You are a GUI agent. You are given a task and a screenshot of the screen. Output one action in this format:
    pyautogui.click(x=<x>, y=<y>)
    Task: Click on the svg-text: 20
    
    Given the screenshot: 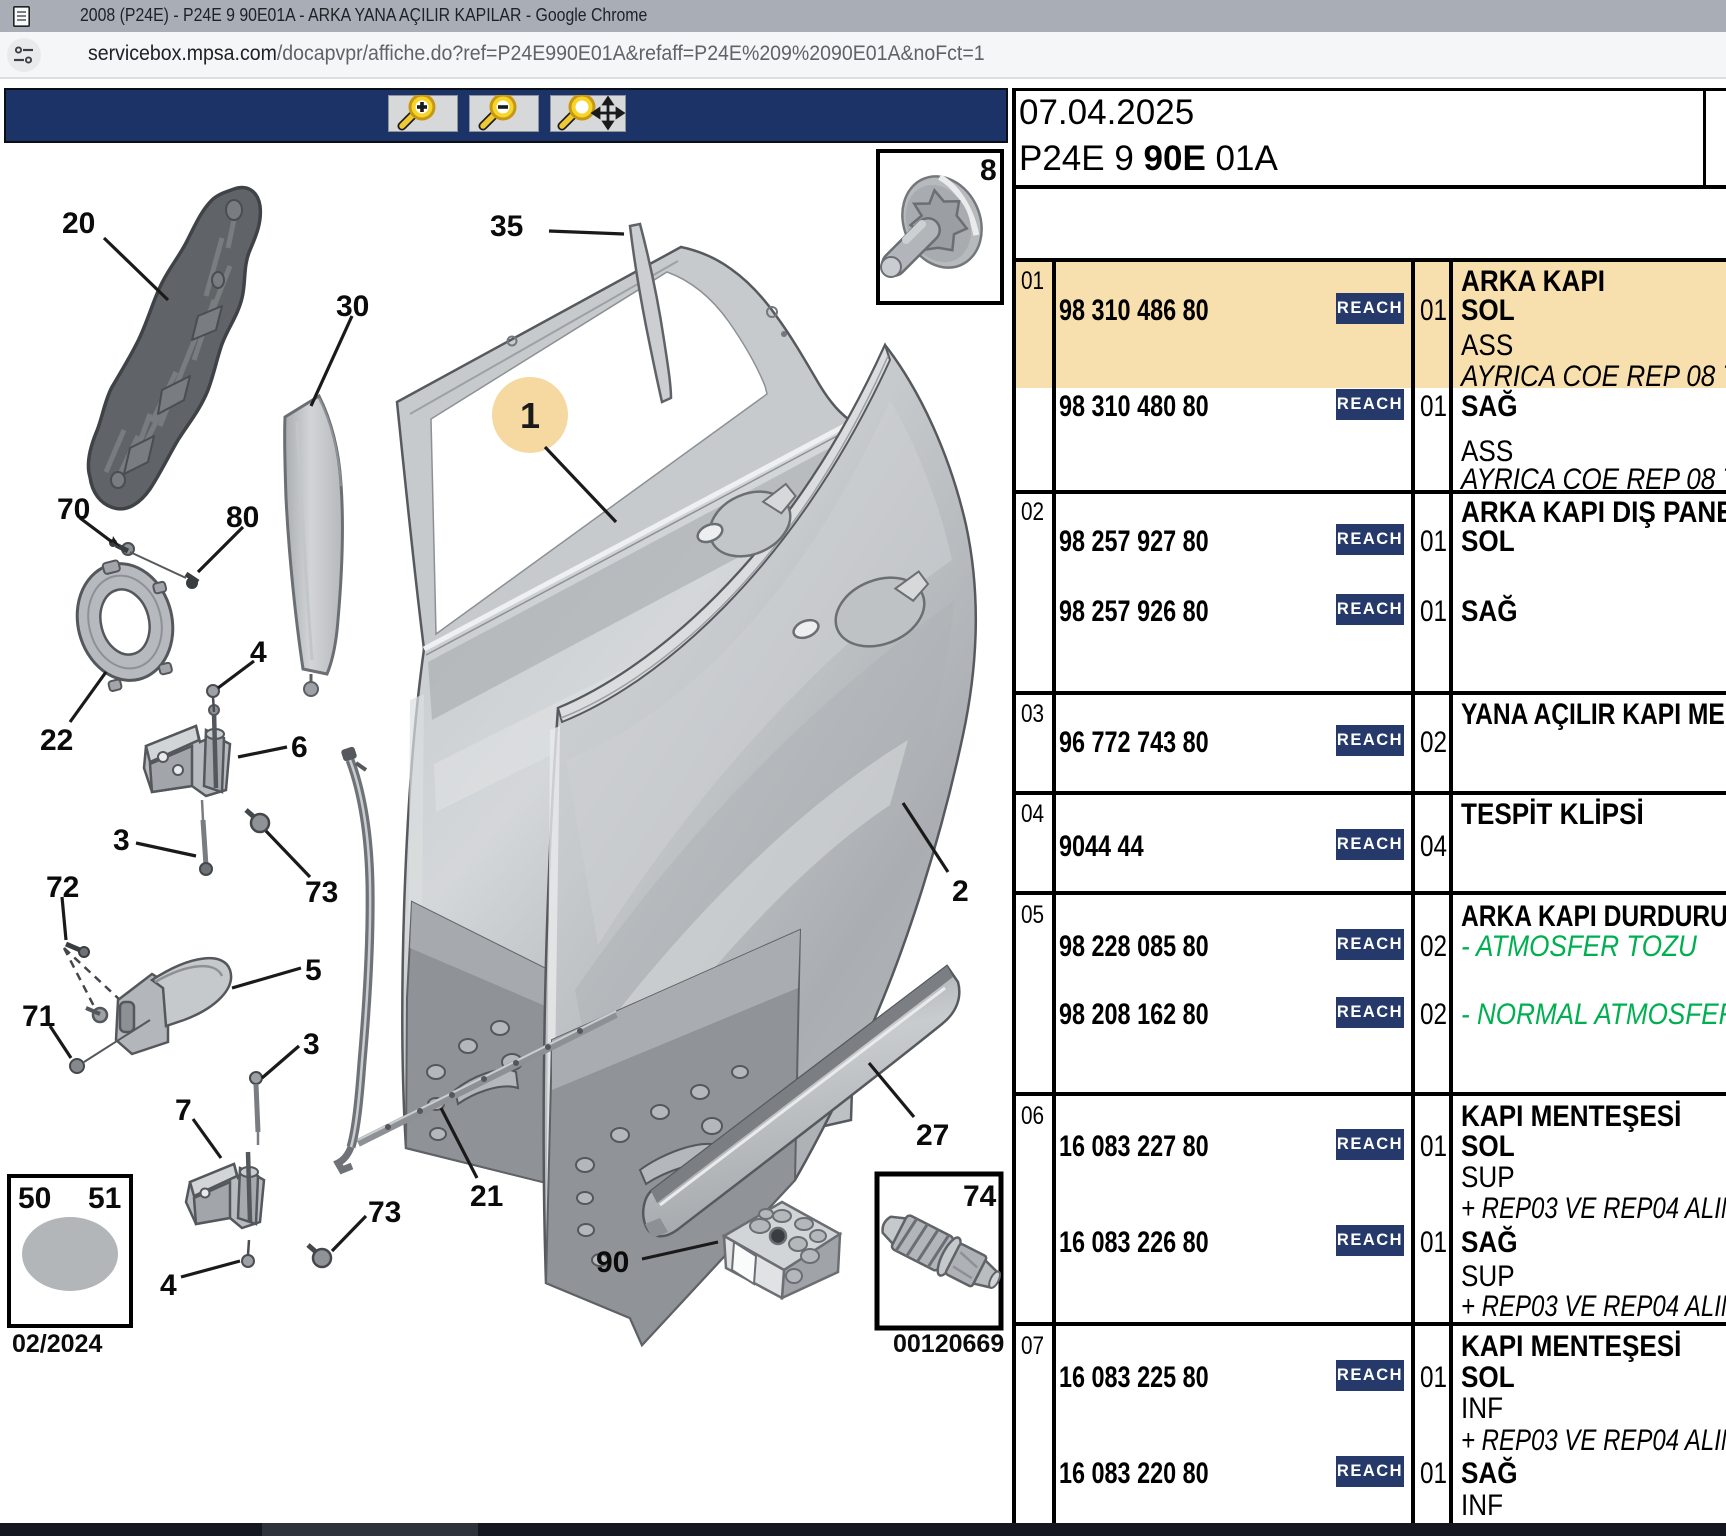 What is the action you would take?
    pyautogui.click(x=78, y=223)
    